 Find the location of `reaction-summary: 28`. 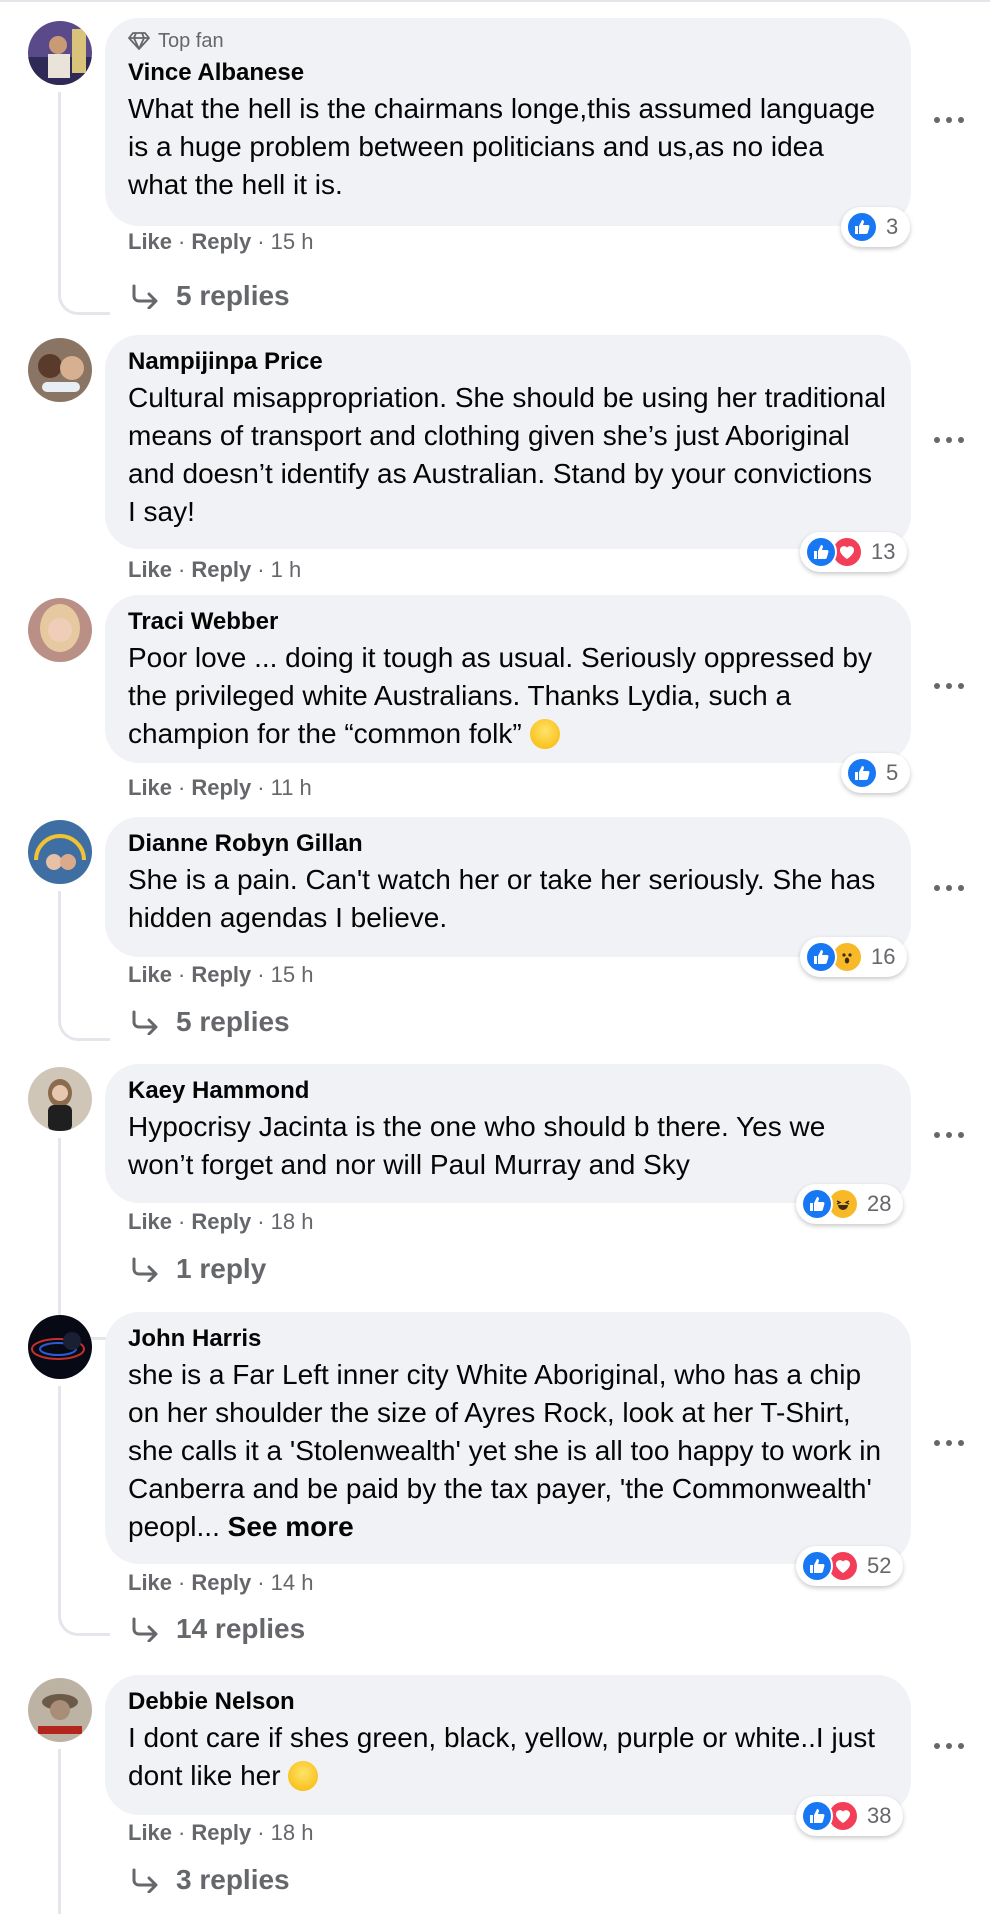

reaction-summary: 28 is located at coordinates (850, 1204).